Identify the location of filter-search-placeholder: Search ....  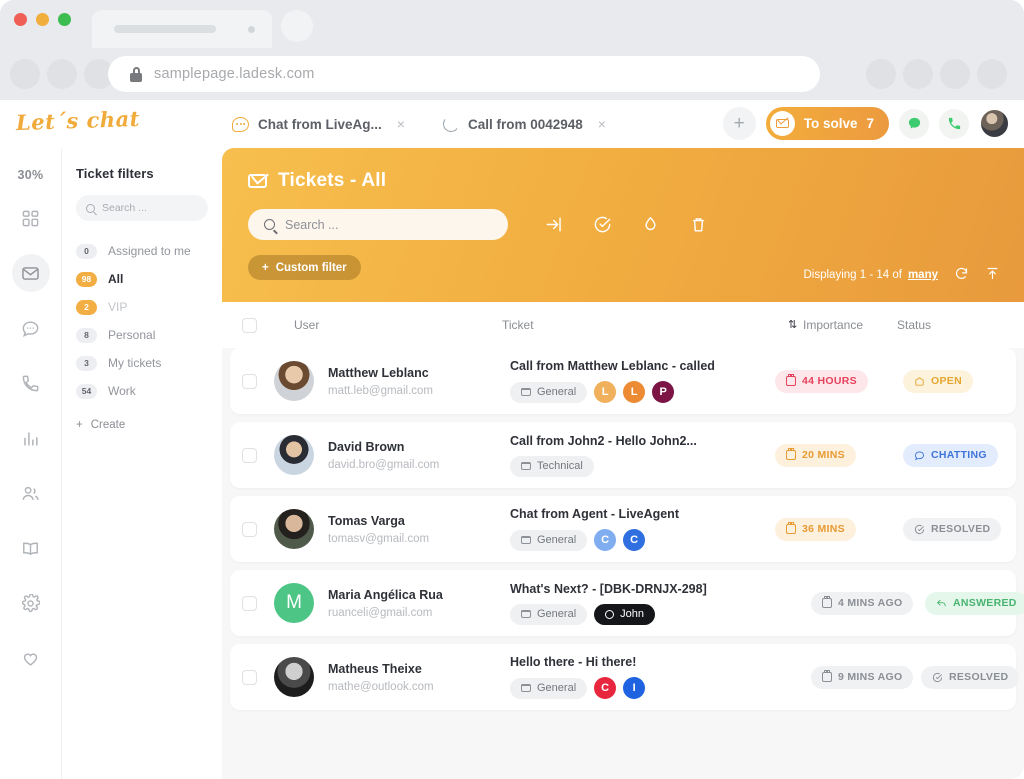
(124, 208).